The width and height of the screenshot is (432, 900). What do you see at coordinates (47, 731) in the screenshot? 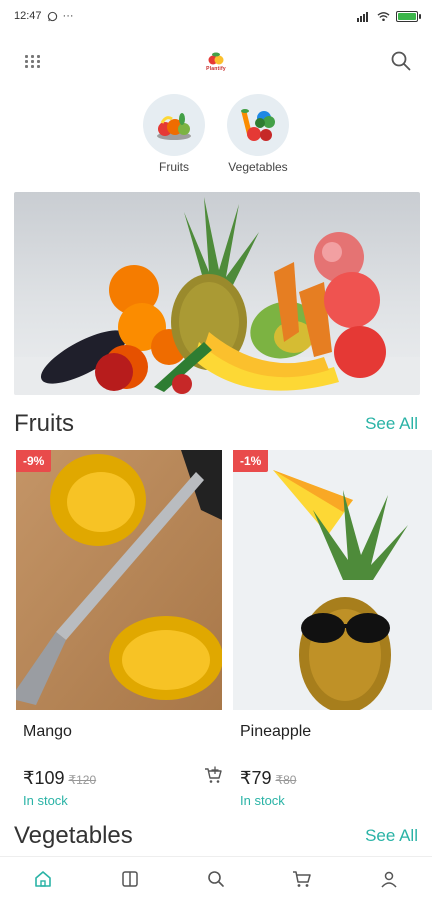
I see `product-name: Mango` at bounding box center [47, 731].